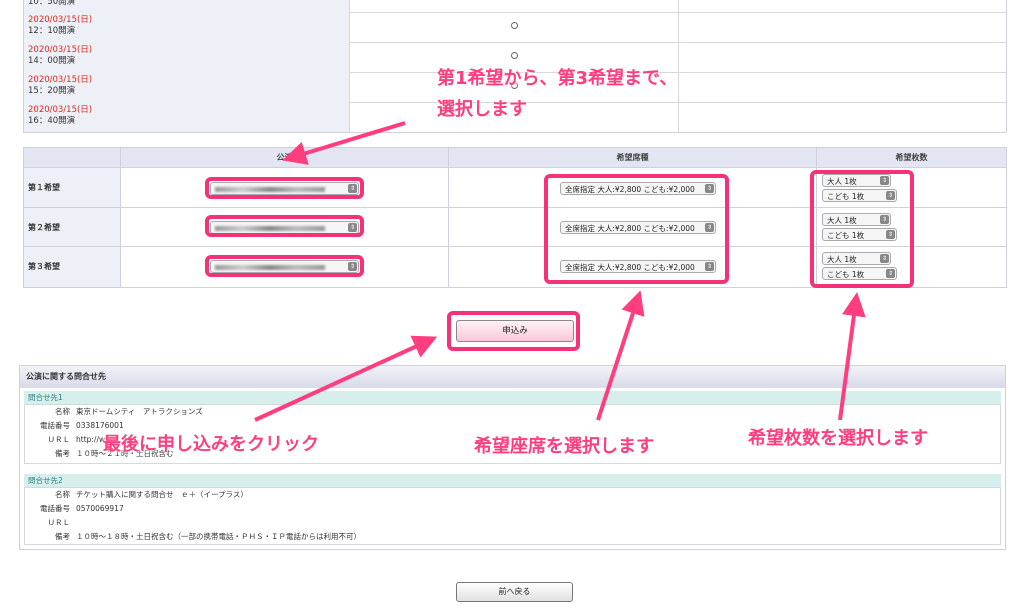 This screenshot has width=1024, height=609. I want to click on annotation-select-range-line2: 選択します, so click(482, 109).